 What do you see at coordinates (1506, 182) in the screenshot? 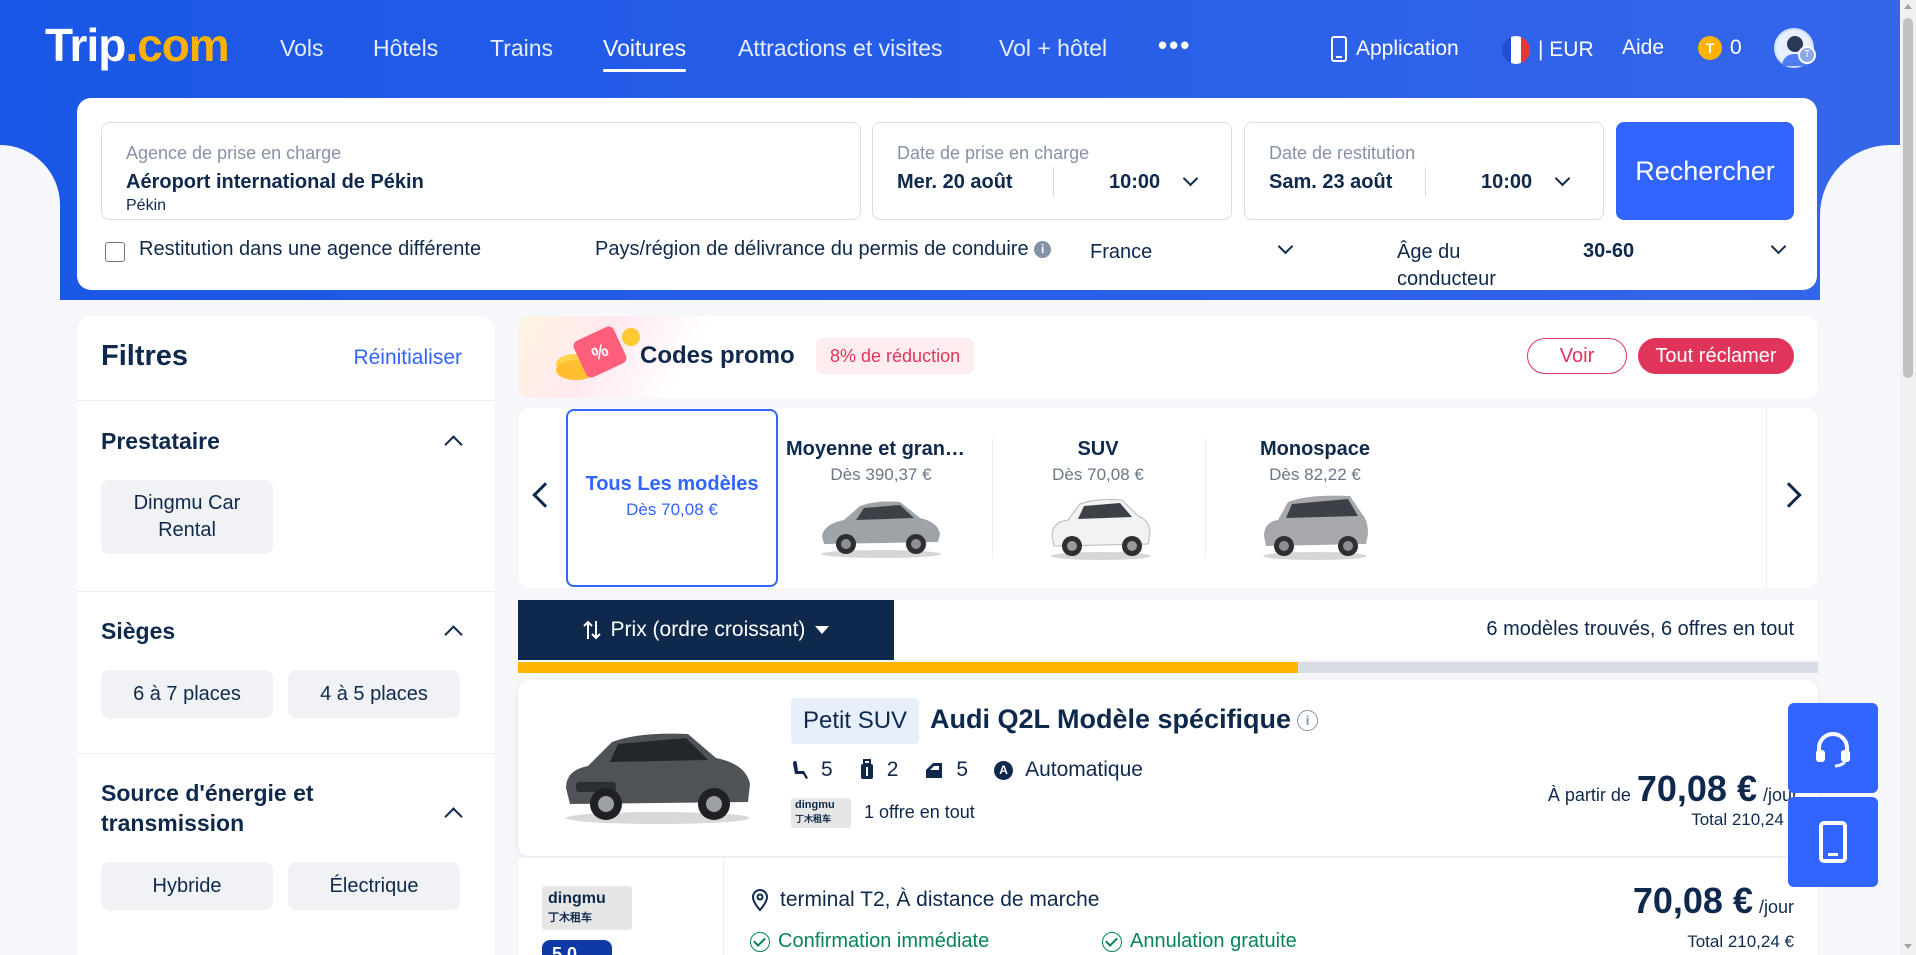
I see `return-time-value: 10:00` at bounding box center [1506, 182].